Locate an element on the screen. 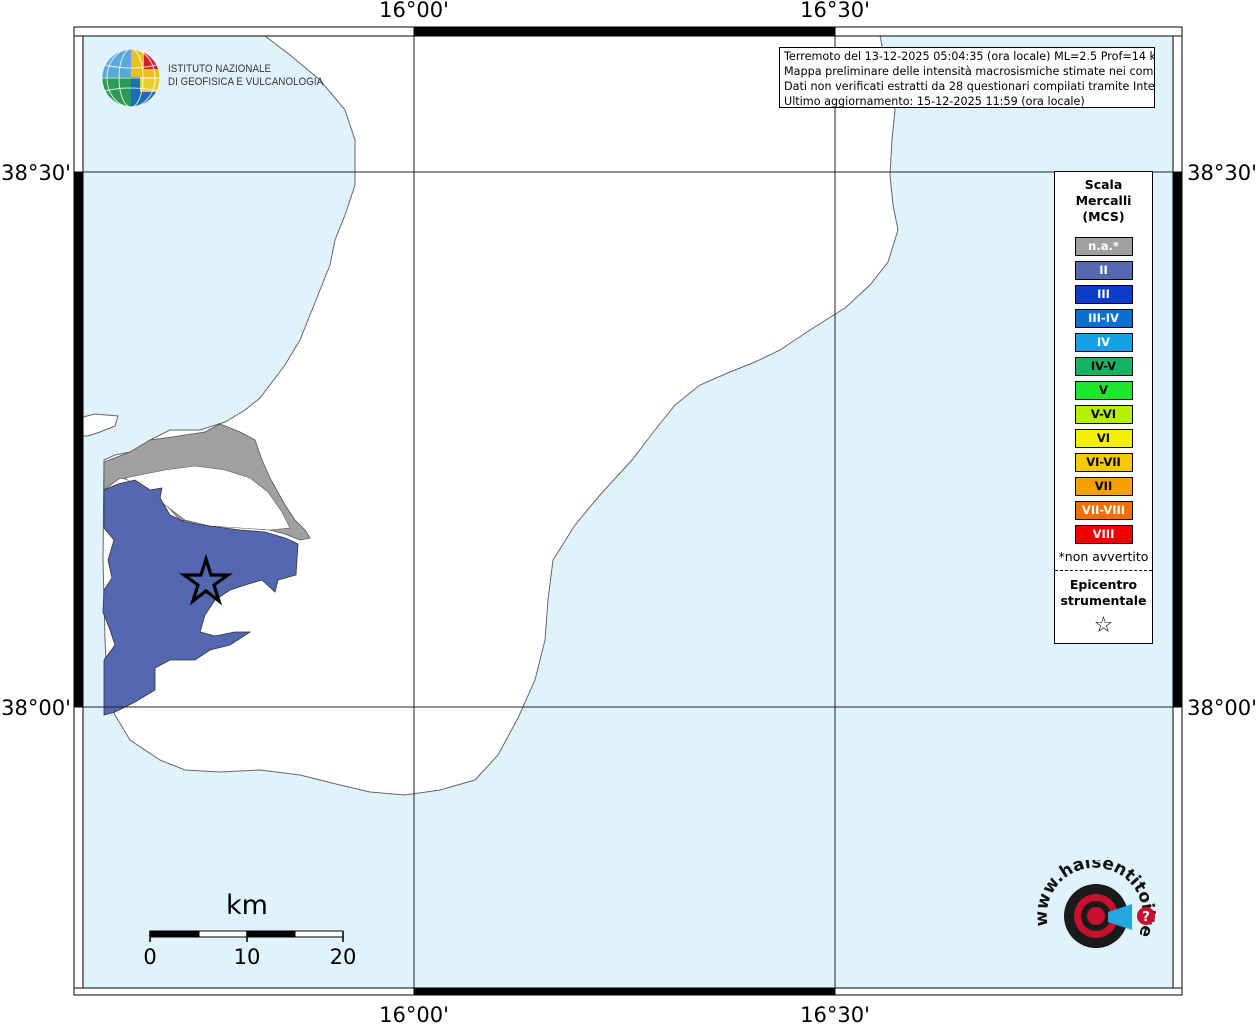 The image size is (1256, 1024). legend-swatch-iv: IV is located at coordinates (1103, 342).